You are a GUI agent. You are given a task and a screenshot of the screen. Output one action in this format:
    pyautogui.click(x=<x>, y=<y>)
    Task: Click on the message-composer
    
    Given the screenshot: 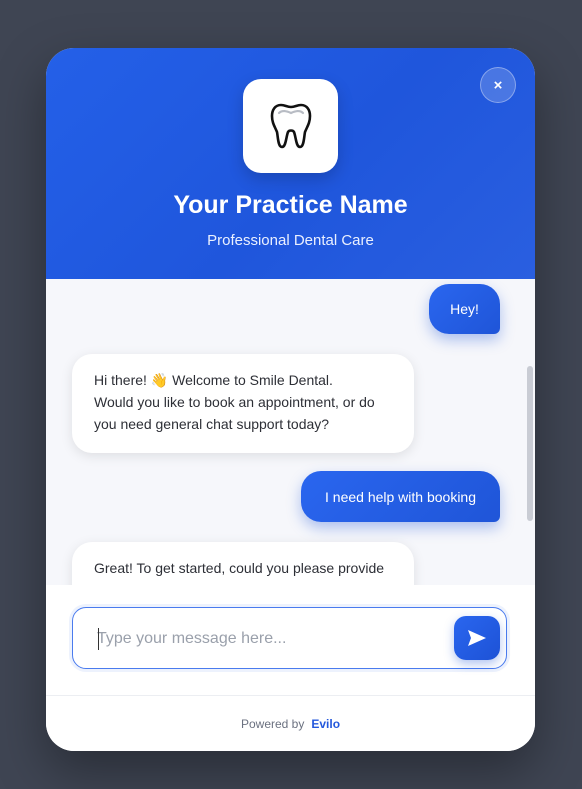 What is the action you would take?
    pyautogui.click(x=290, y=640)
    